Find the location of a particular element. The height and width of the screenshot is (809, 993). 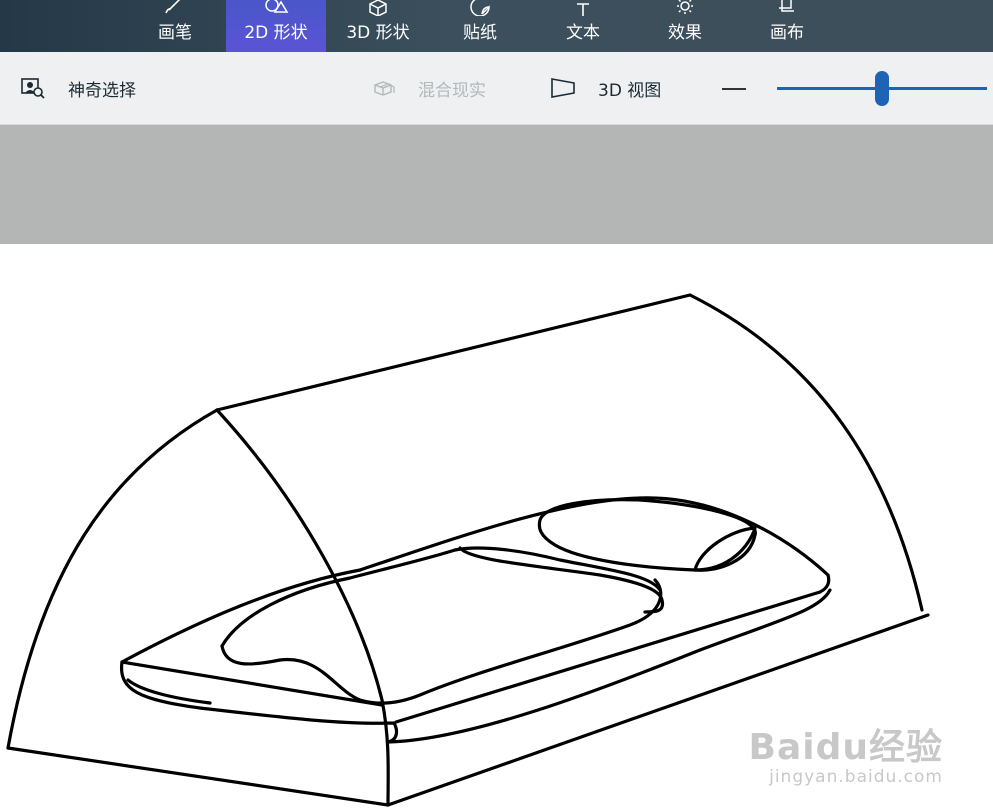

tab-label: 效果 is located at coordinates (685, 33).